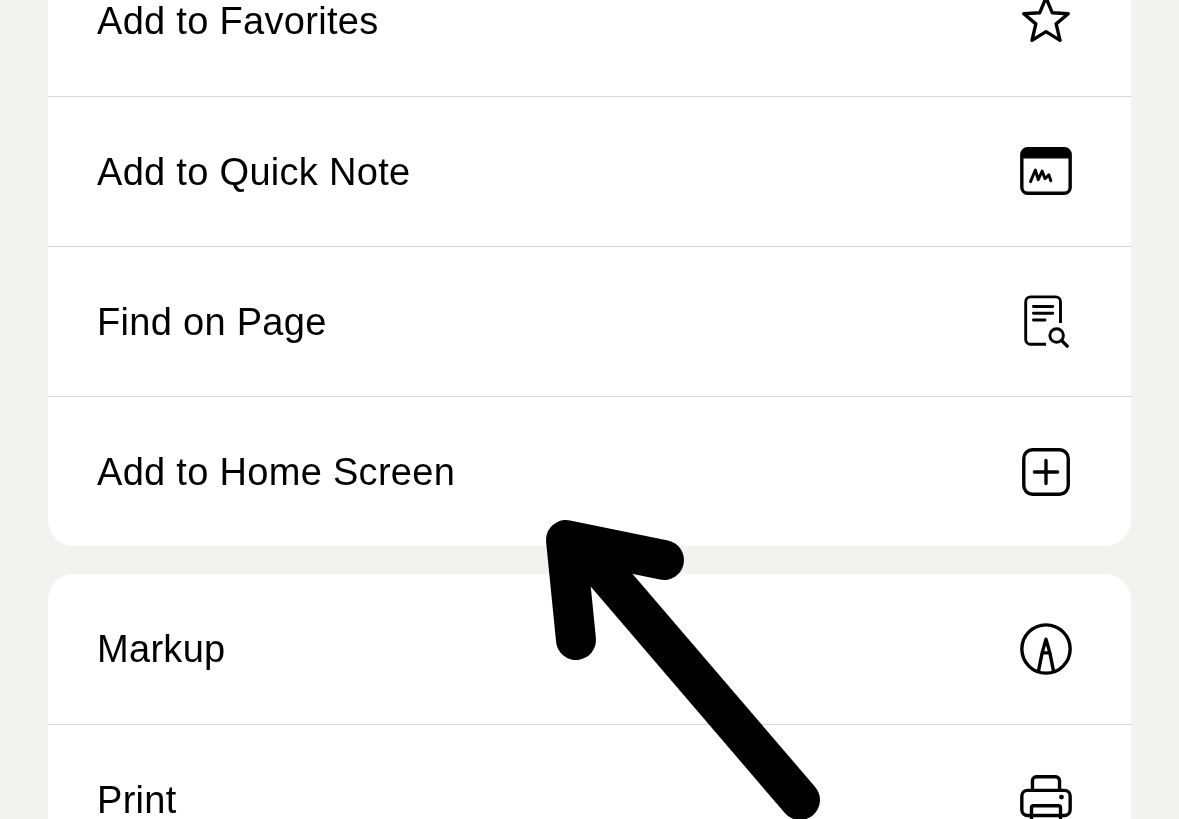 The width and height of the screenshot is (1179, 819). Describe the element at coordinates (276, 471) in the screenshot. I see `menu-item: Add to Home Screen` at that location.